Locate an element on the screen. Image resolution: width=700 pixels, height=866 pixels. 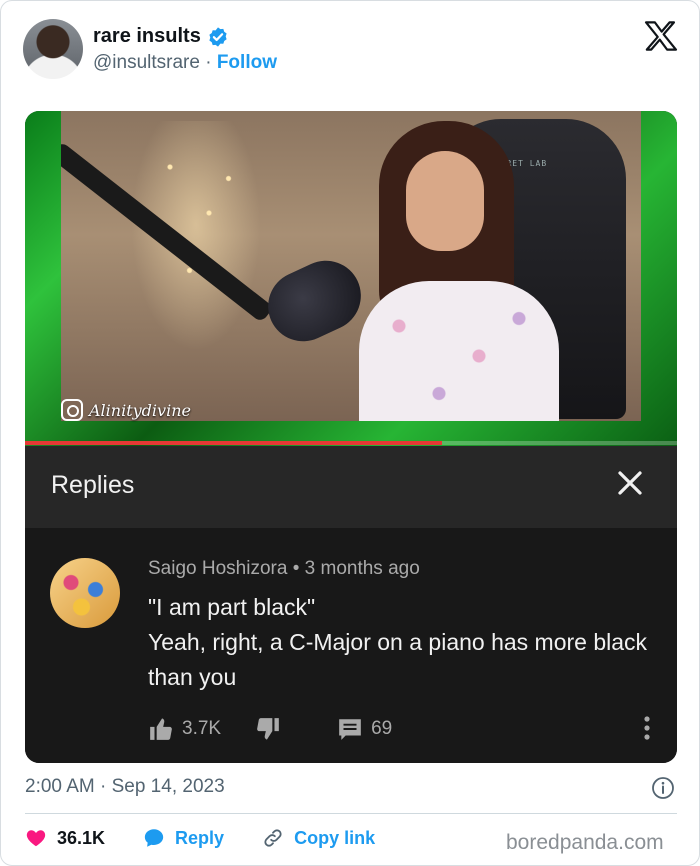
watermark-text: Alinitydivine is located at coordinates (140, 410).